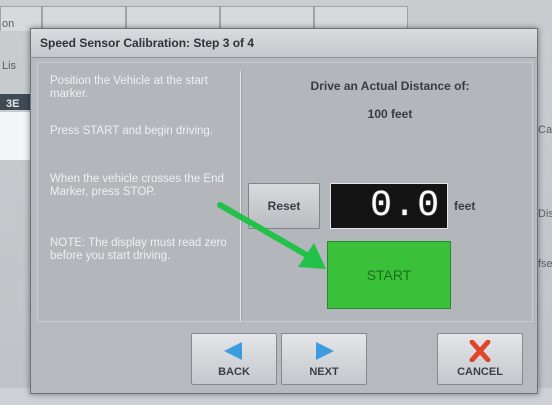  I want to click on dialog-title: Speed Sensor Calibration: Step 3 of 4, so click(147, 43).